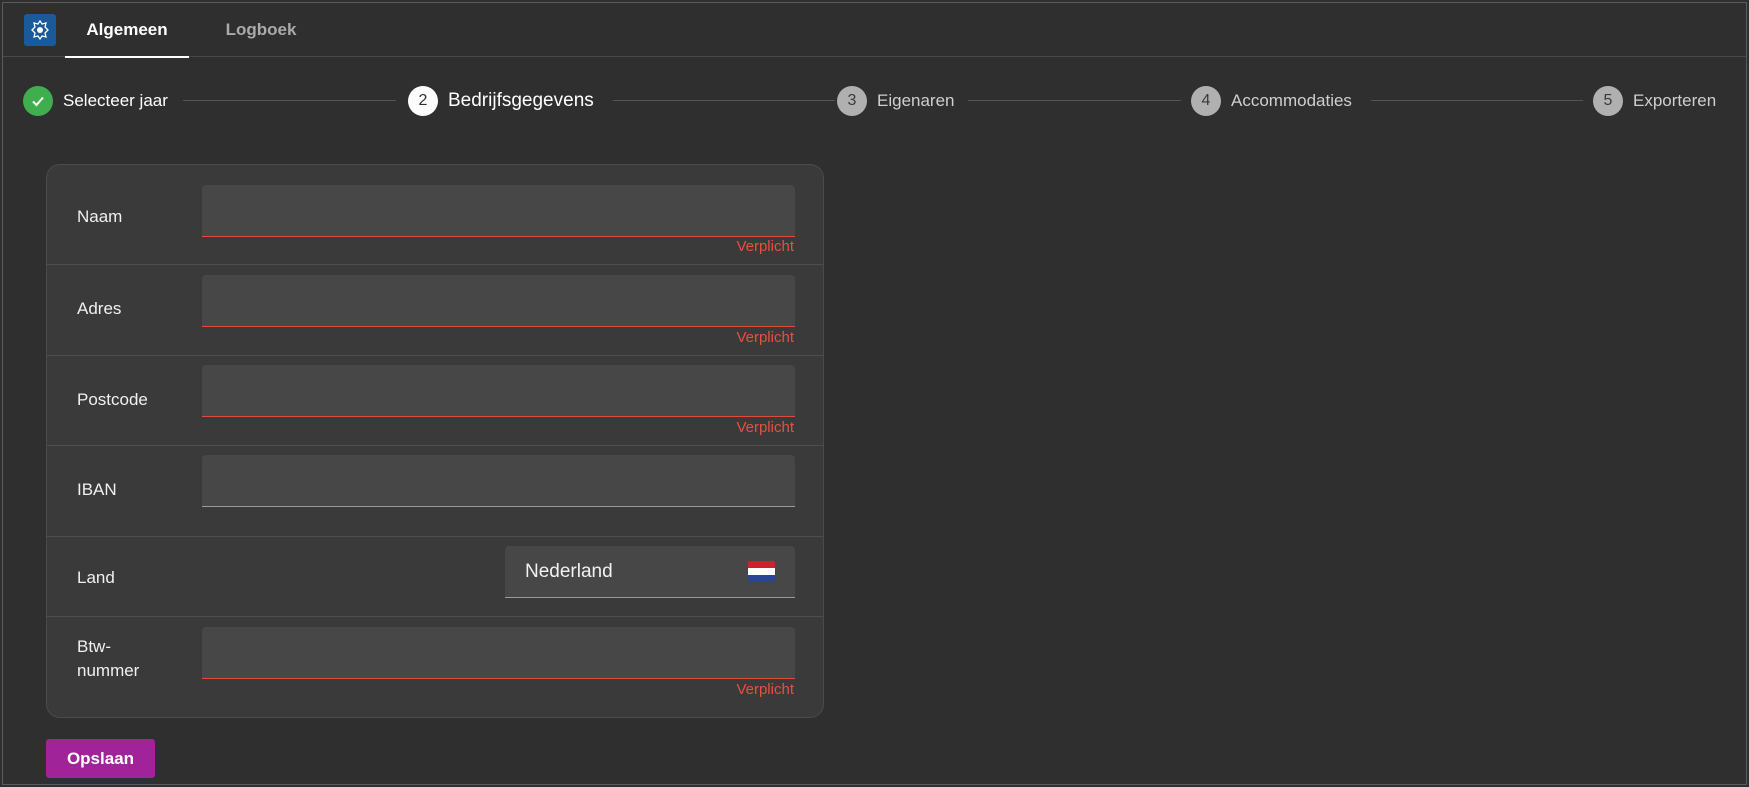  I want to click on step-label: Selecteer jaar, so click(115, 100).